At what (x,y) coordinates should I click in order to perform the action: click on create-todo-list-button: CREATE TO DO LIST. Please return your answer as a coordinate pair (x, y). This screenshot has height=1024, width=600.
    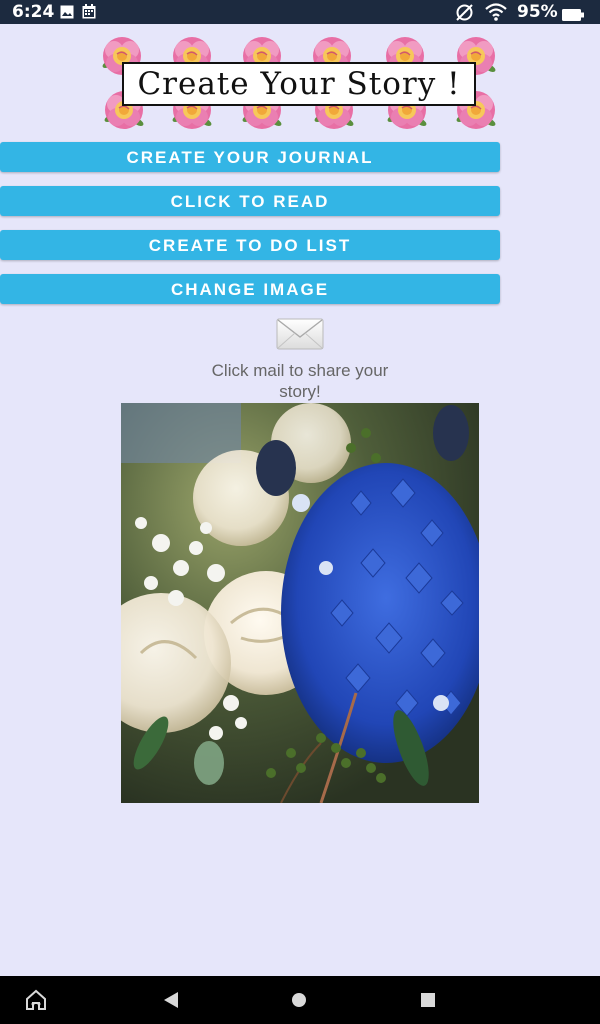
    Looking at the image, I should click on (250, 245).